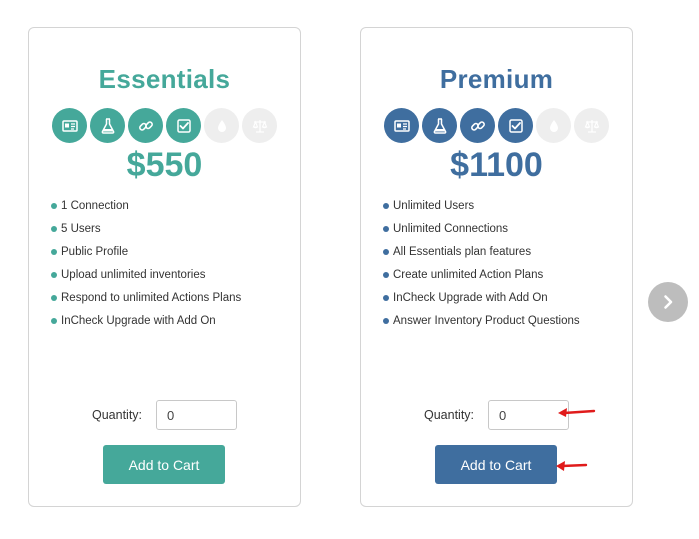 This screenshot has width=699, height=539. I want to click on feature-item: Answer Inventory Product Questions, so click(481, 324).